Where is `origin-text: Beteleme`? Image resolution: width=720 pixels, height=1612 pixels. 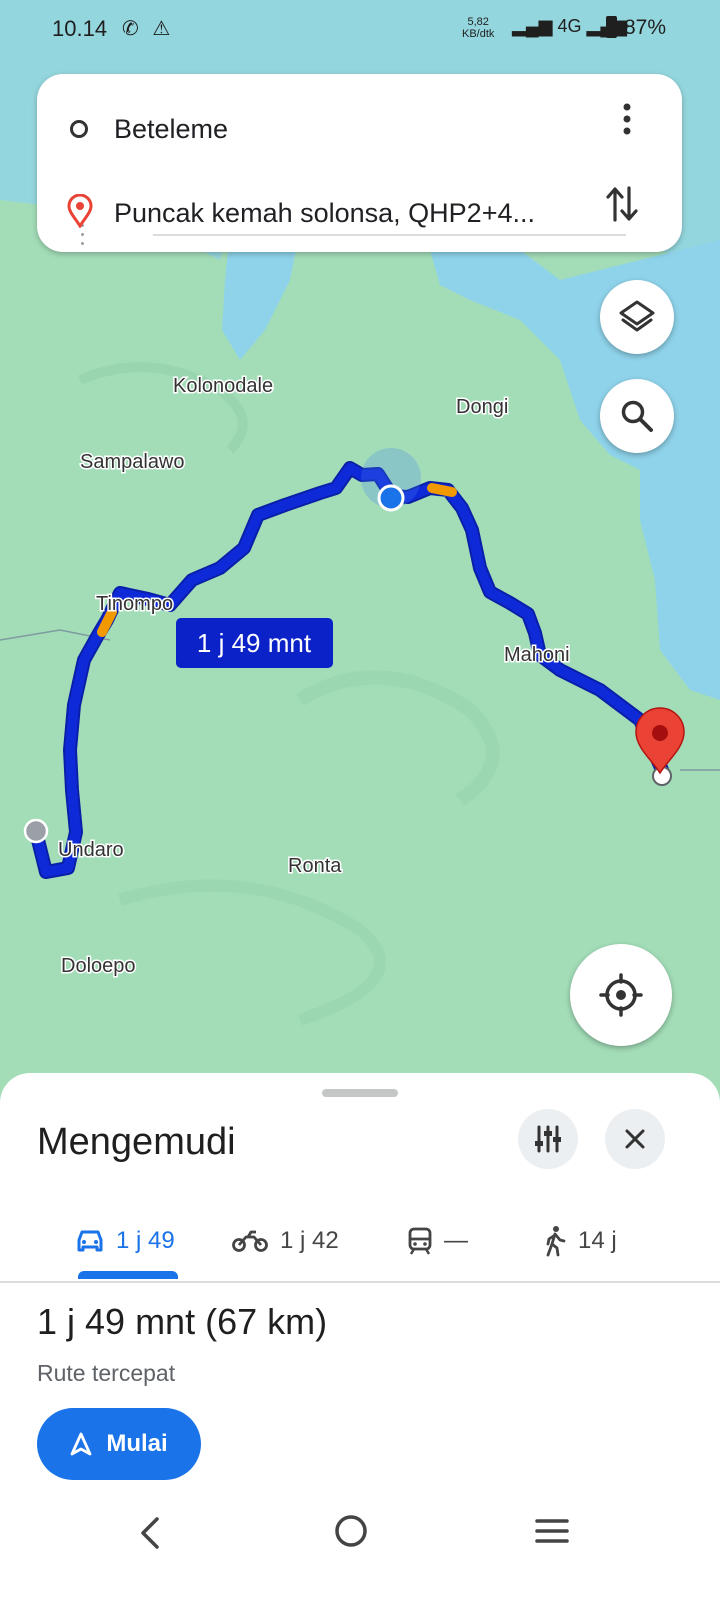 origin-text: Beteleme is located at coordinates (171, 129).